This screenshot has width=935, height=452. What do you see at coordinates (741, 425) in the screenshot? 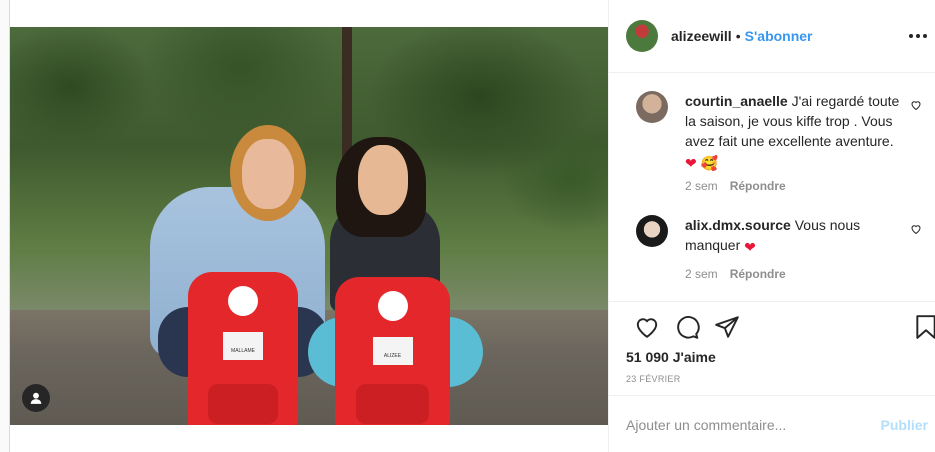
I see `comment-input` at bounding box center [741, 425].